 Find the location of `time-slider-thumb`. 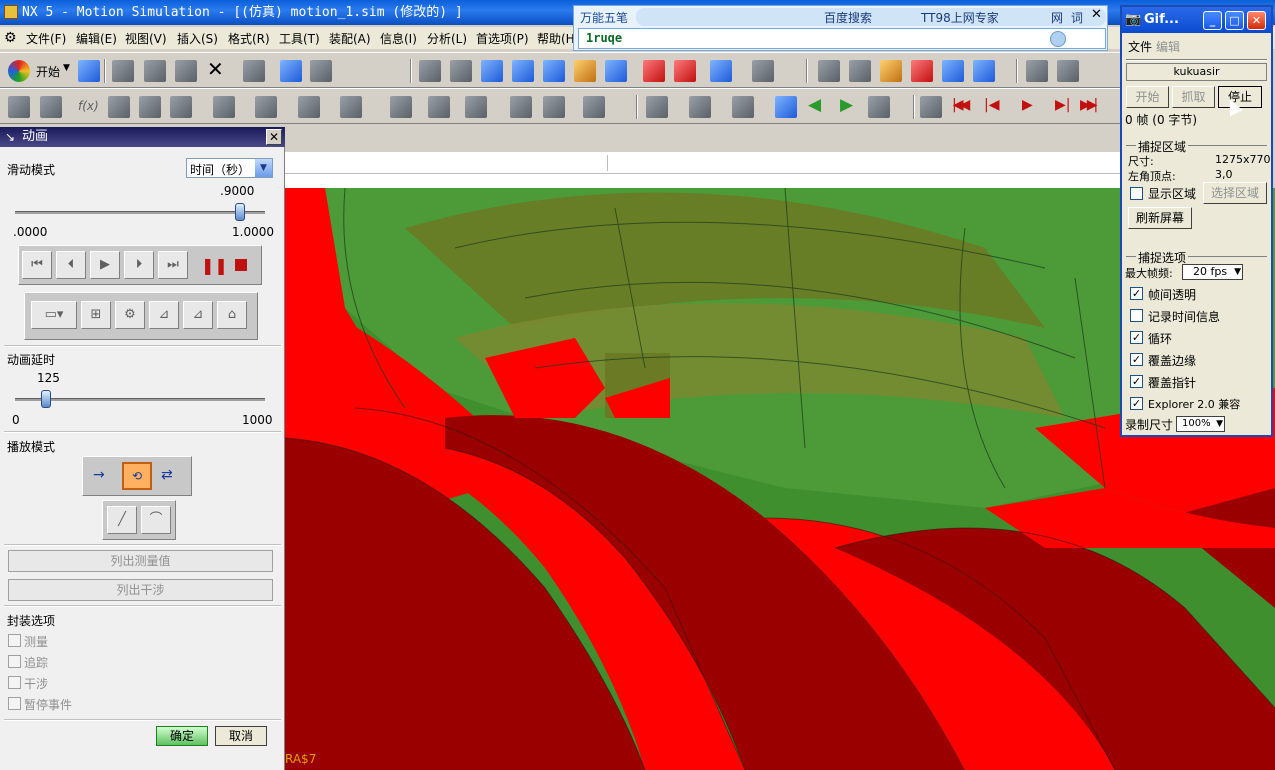

time-slider-thumb is located at coordinates (240, 212).